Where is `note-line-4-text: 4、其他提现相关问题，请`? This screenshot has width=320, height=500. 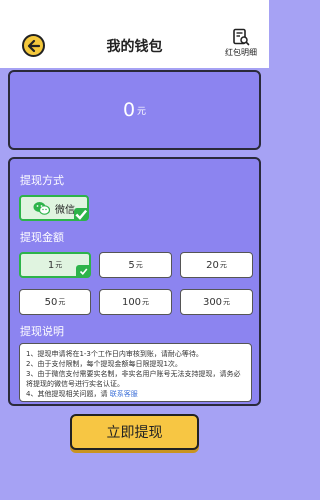 note-line-4-text: 4、其他提现相关问题，请 is located at coordinates (67, 394).